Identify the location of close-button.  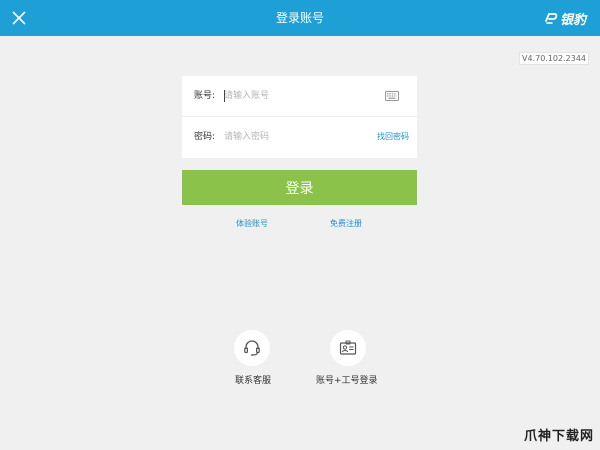
(19, 18).